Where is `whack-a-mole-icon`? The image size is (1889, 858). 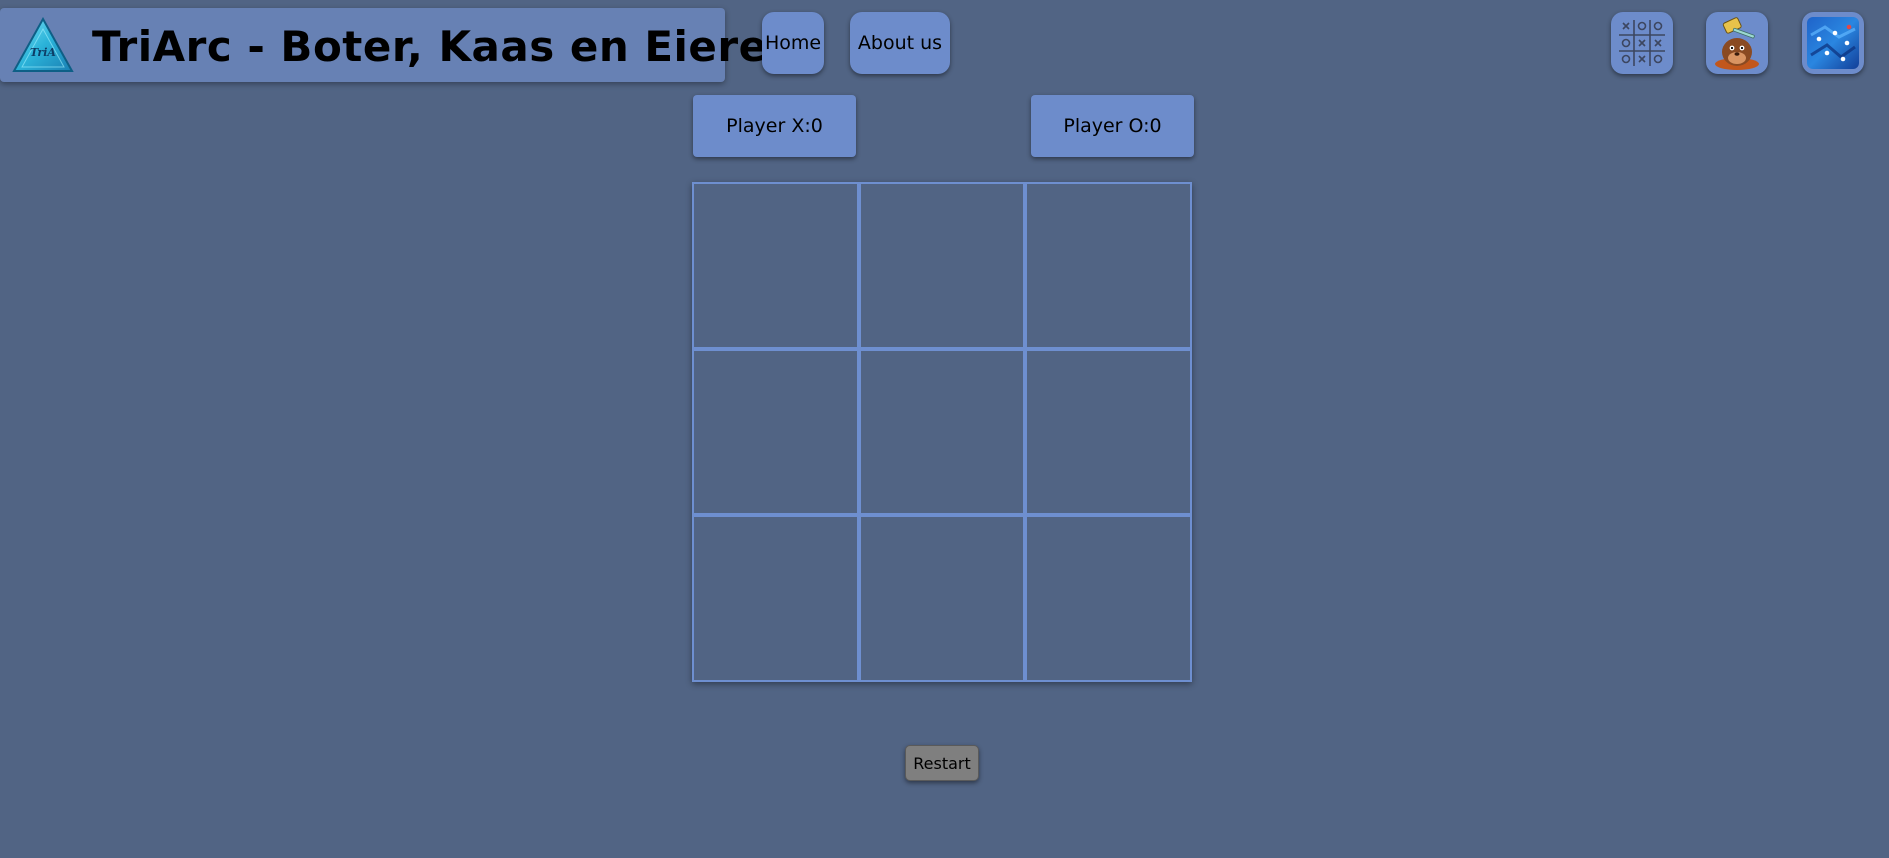 whack-a-mole-icon is located at coordinates (1737, 43).